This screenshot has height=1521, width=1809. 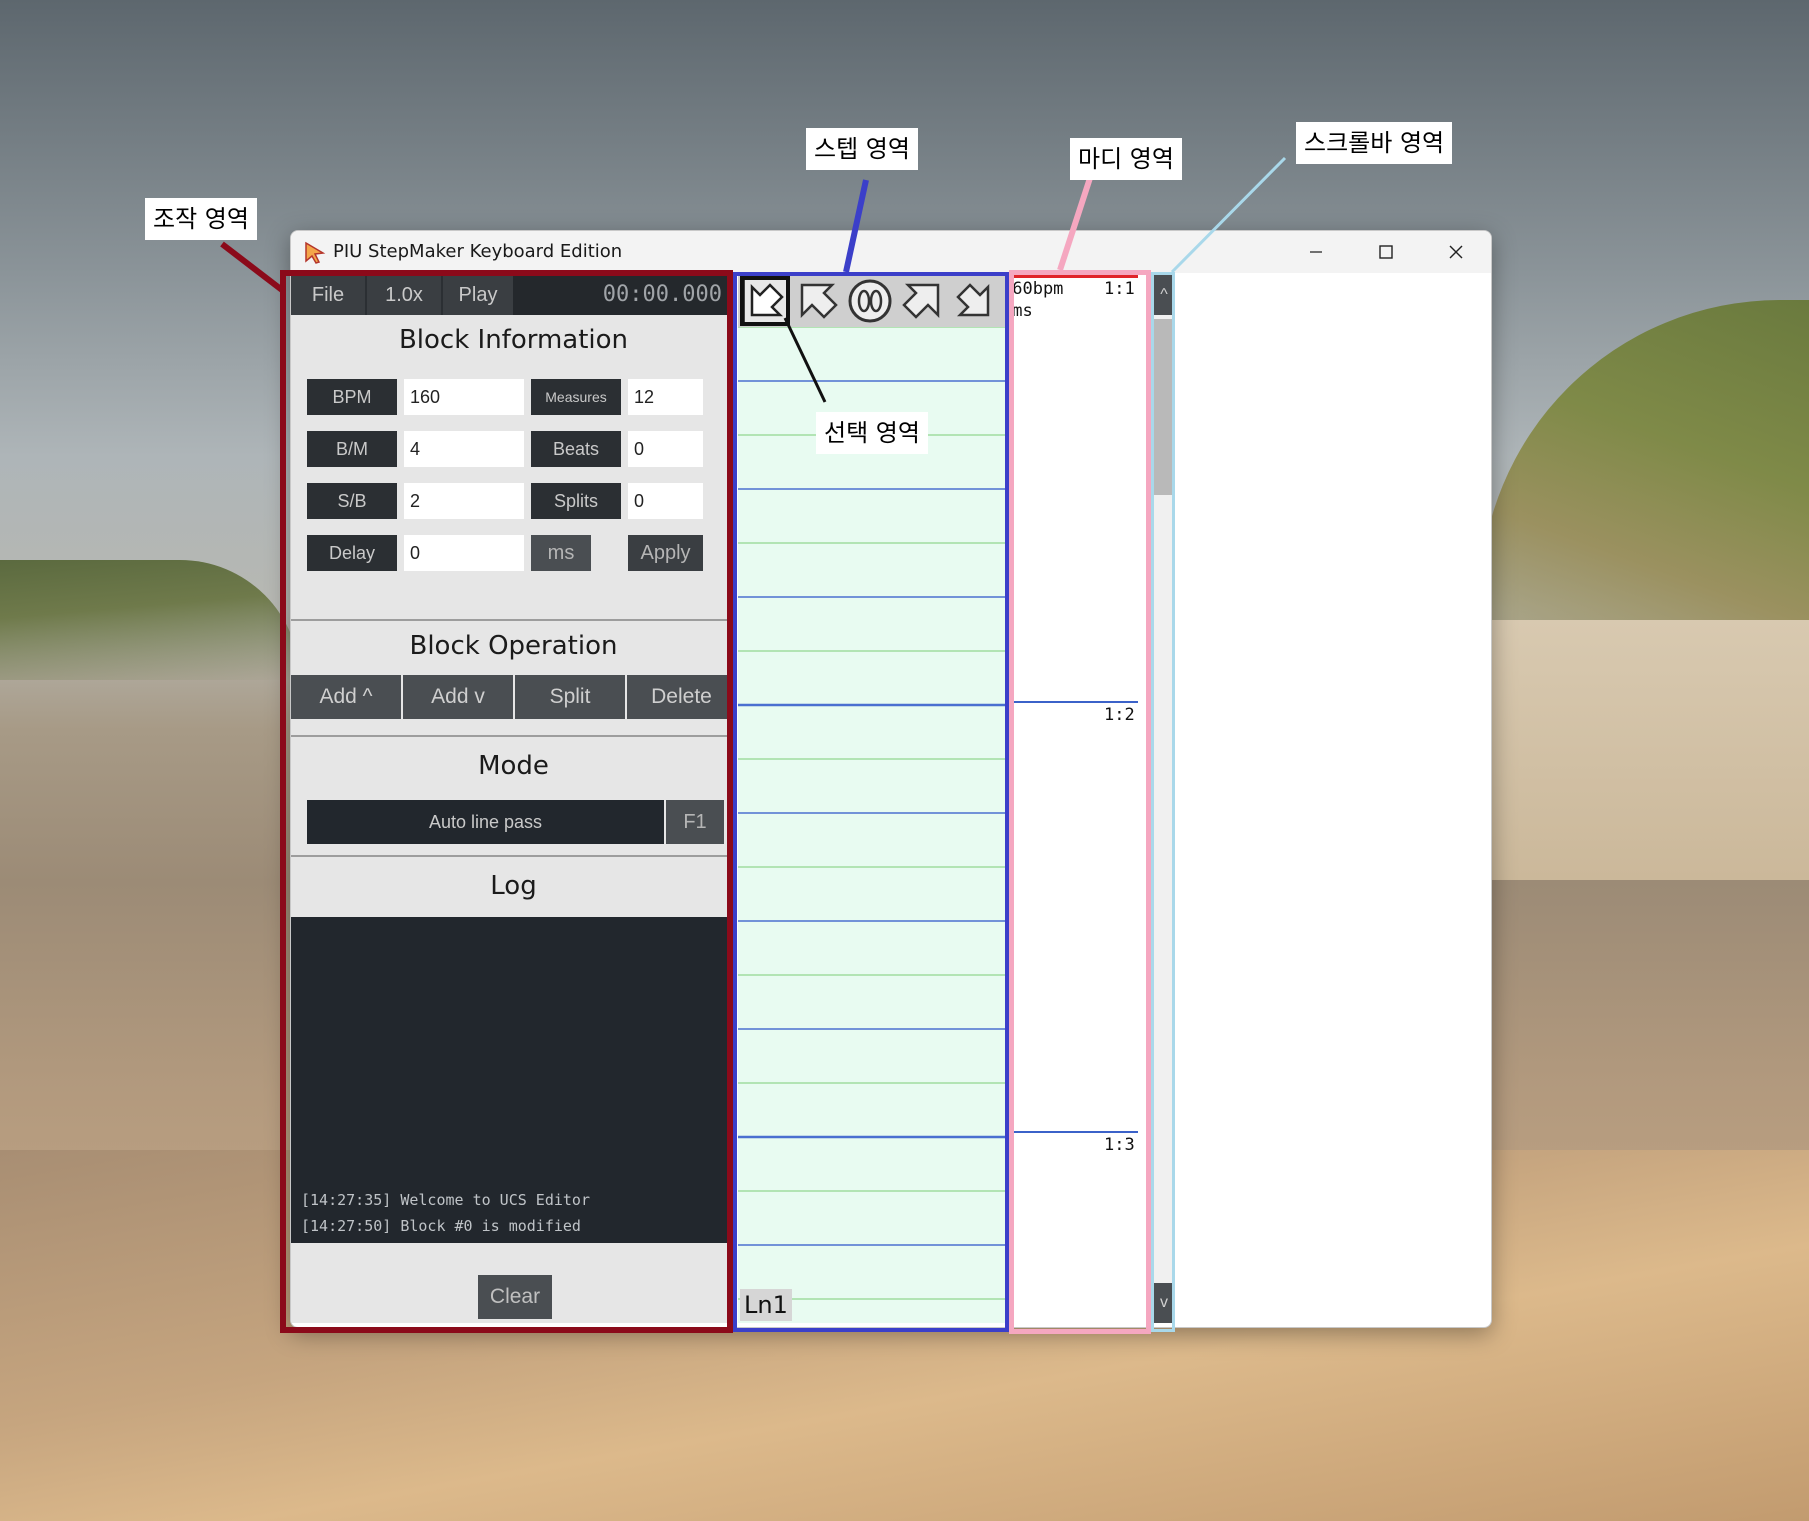 What do you see at coordinates (872, 433) in the screenshot?
I see `selection-area-callout: 선택 영역` at bounding box center [872, 433].